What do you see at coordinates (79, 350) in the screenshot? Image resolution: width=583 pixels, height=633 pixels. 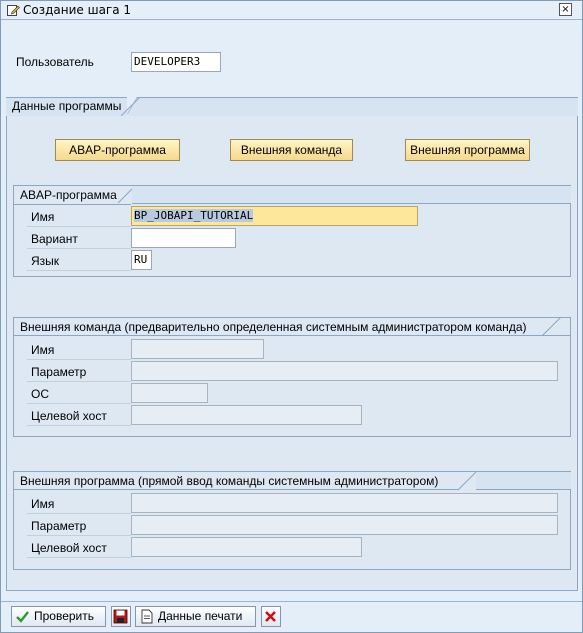 I see `ext-cmd-name-label: Имя` at bounding box center [79, 350].